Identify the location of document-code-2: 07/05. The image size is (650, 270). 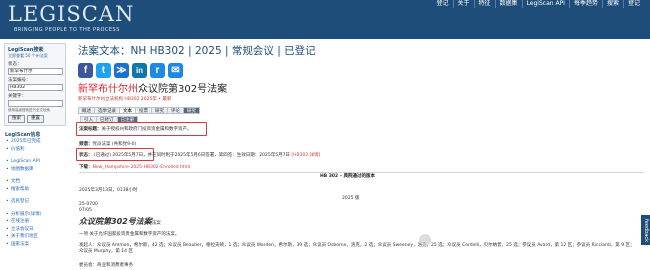
(85, 210).